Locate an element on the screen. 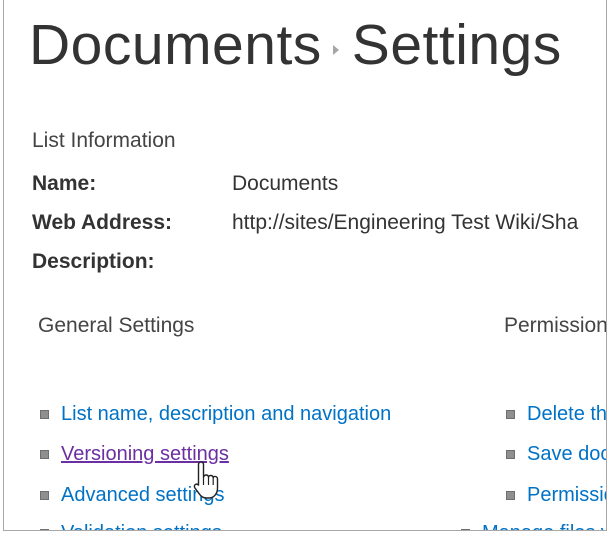  description-label: Description: is located at coordinates (93, 261).